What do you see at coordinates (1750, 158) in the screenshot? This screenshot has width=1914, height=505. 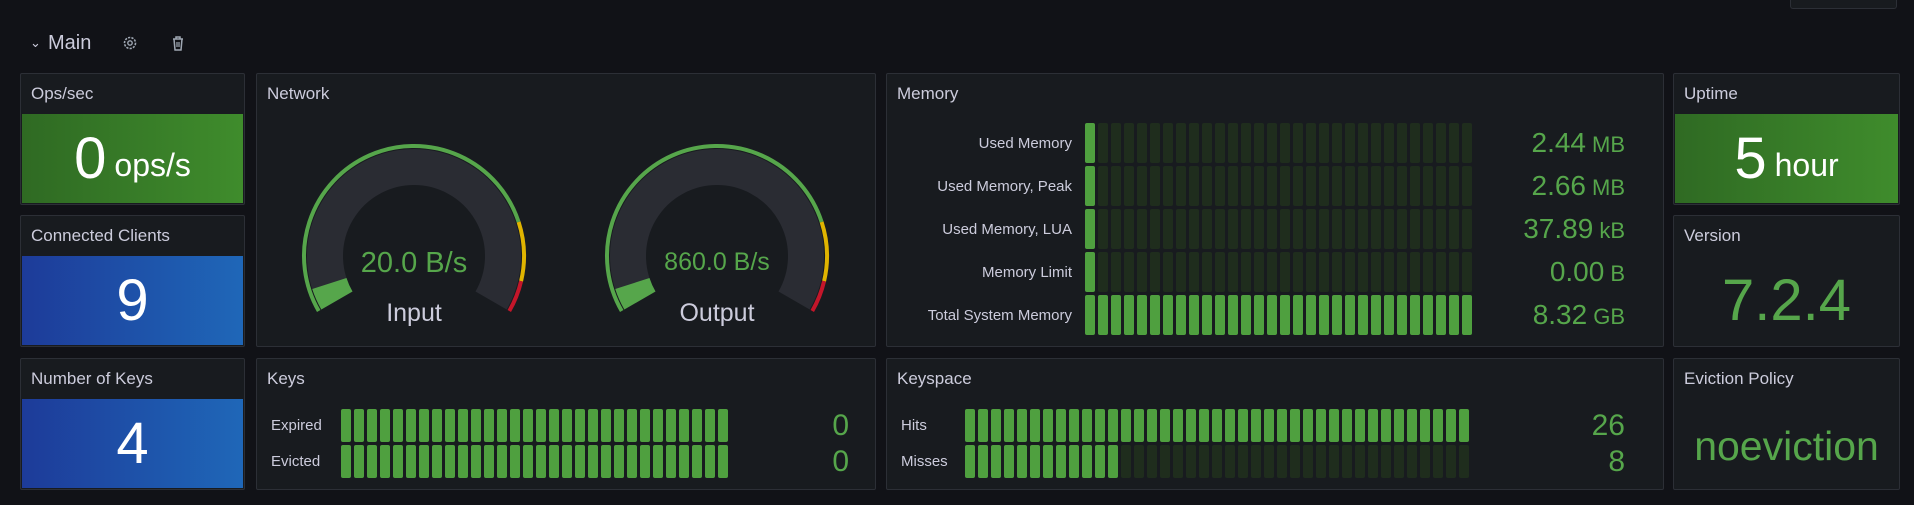 I see `uptime-value: 5` at bounding box center [1750, 158].